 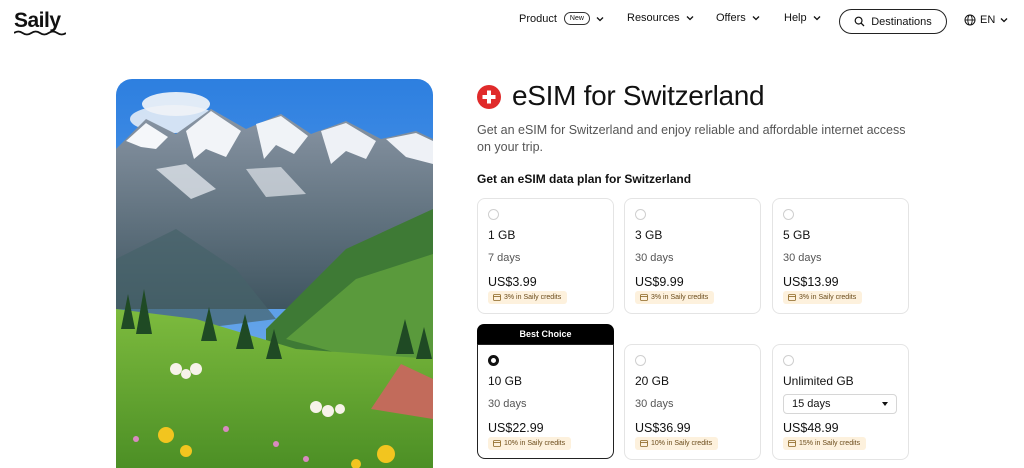 What do you see at coordinates (692, 256) in the screenshot?
I see `plan-card-3gb: 3 GB 30 days US$9.99 3% in Saily credits` at bounding box center [692, 256].